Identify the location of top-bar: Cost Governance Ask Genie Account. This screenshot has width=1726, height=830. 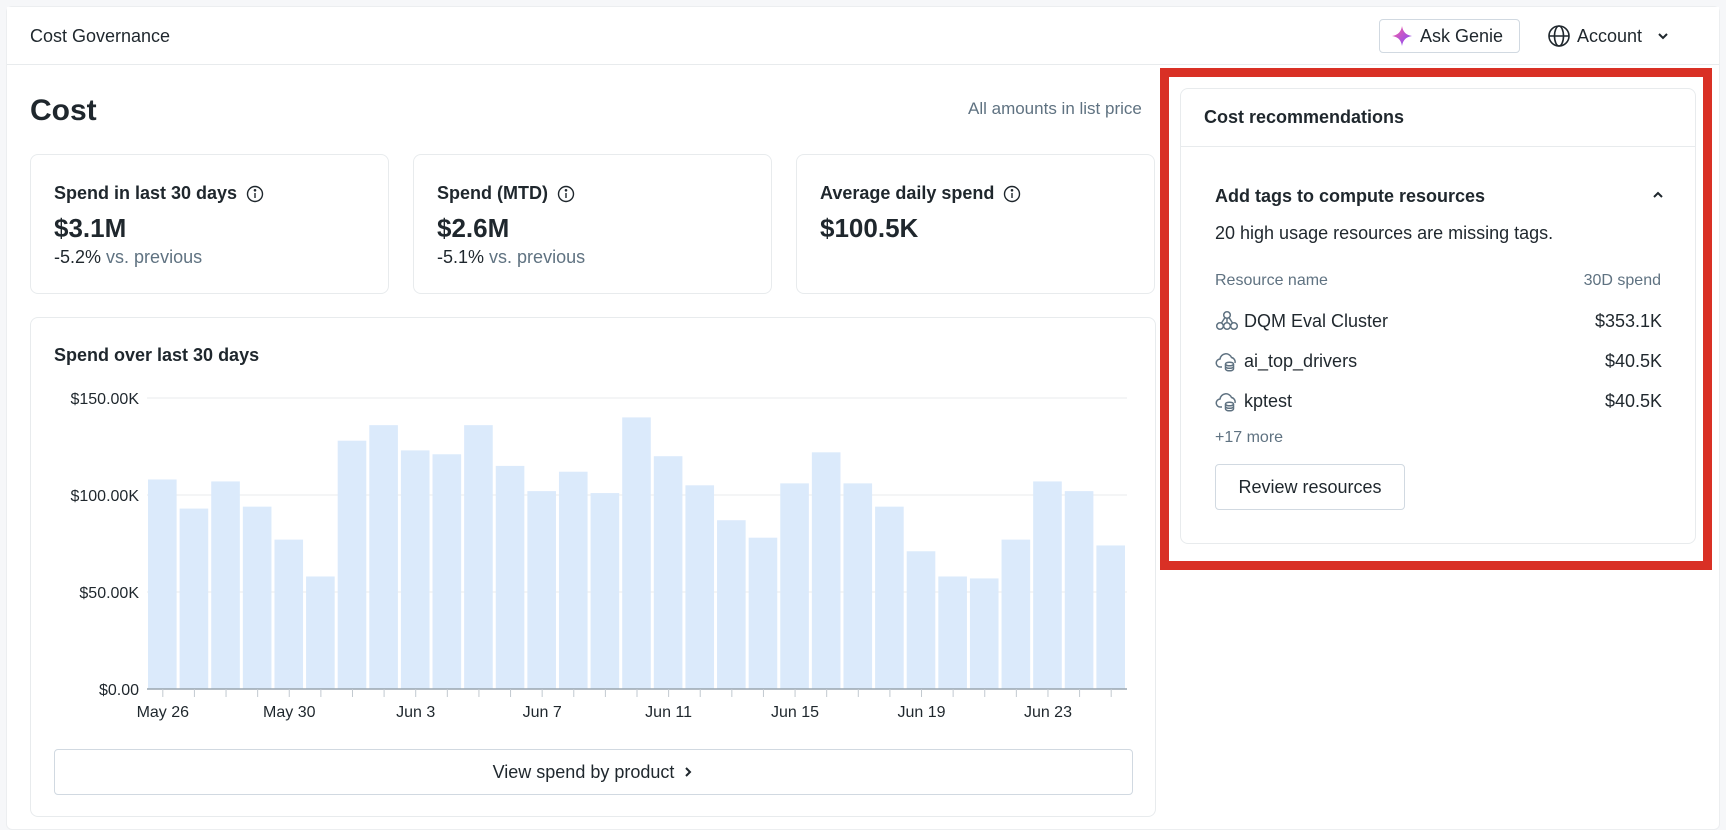
(863, 36).